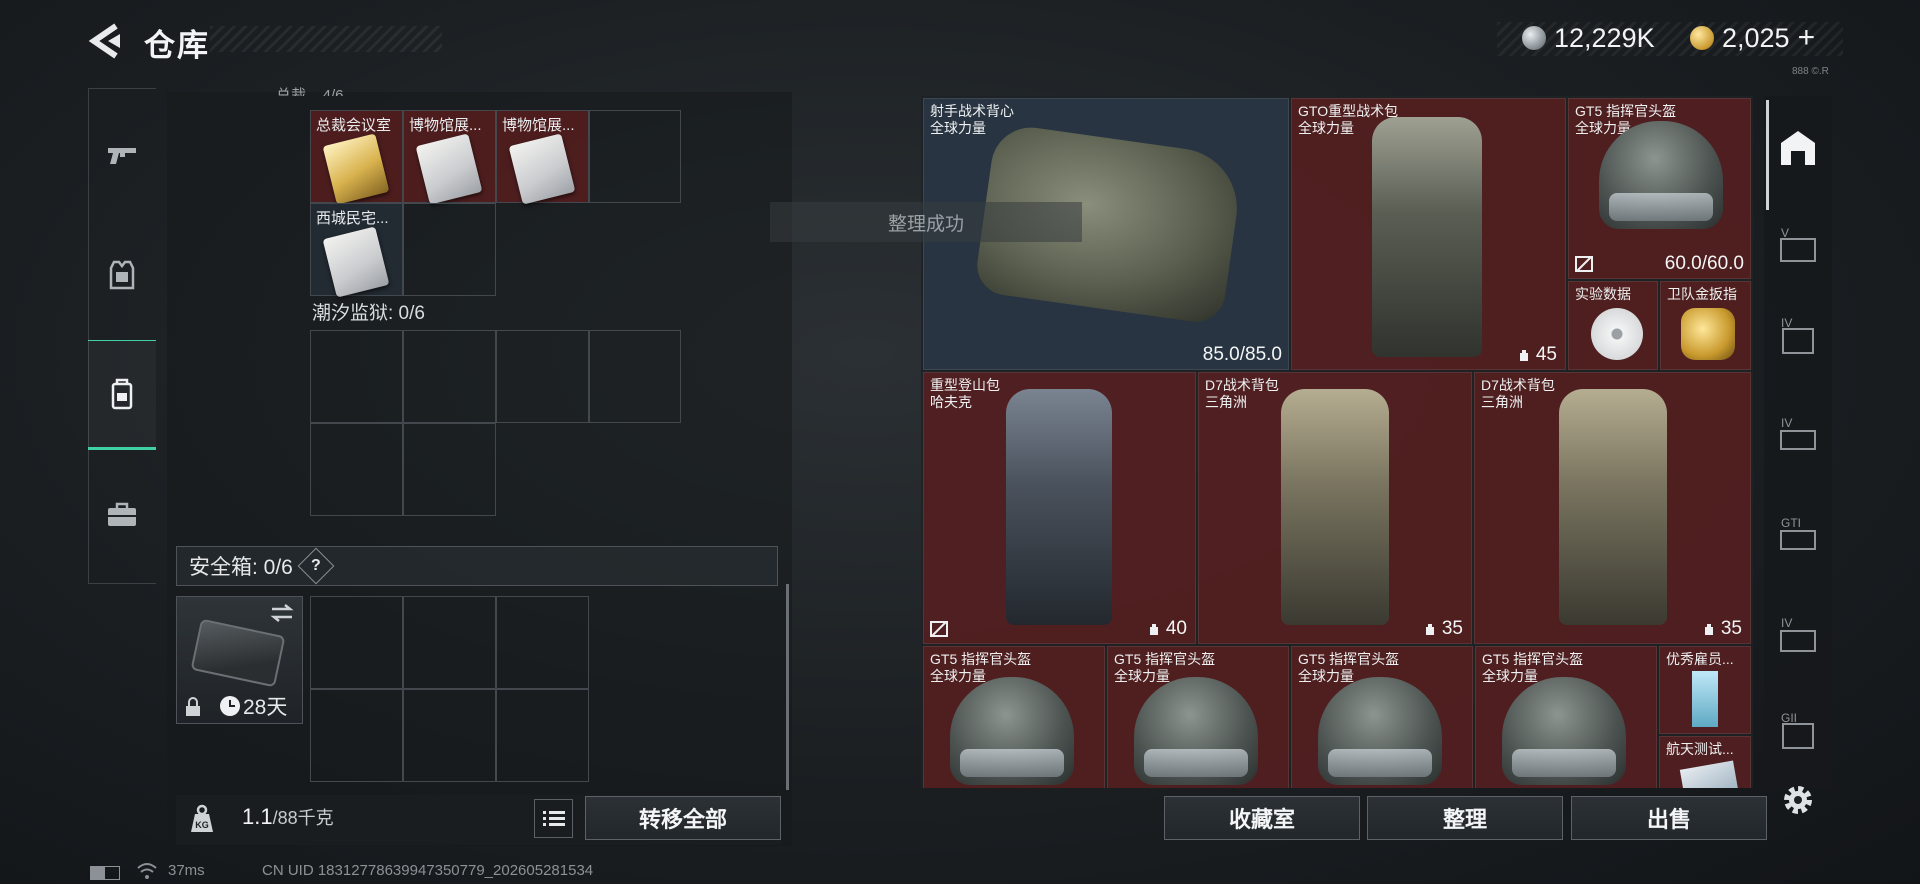 The width and height of the screenshot is (1920, 884). I want to click on stash-tab-iv: IV, so click(1798, 337).